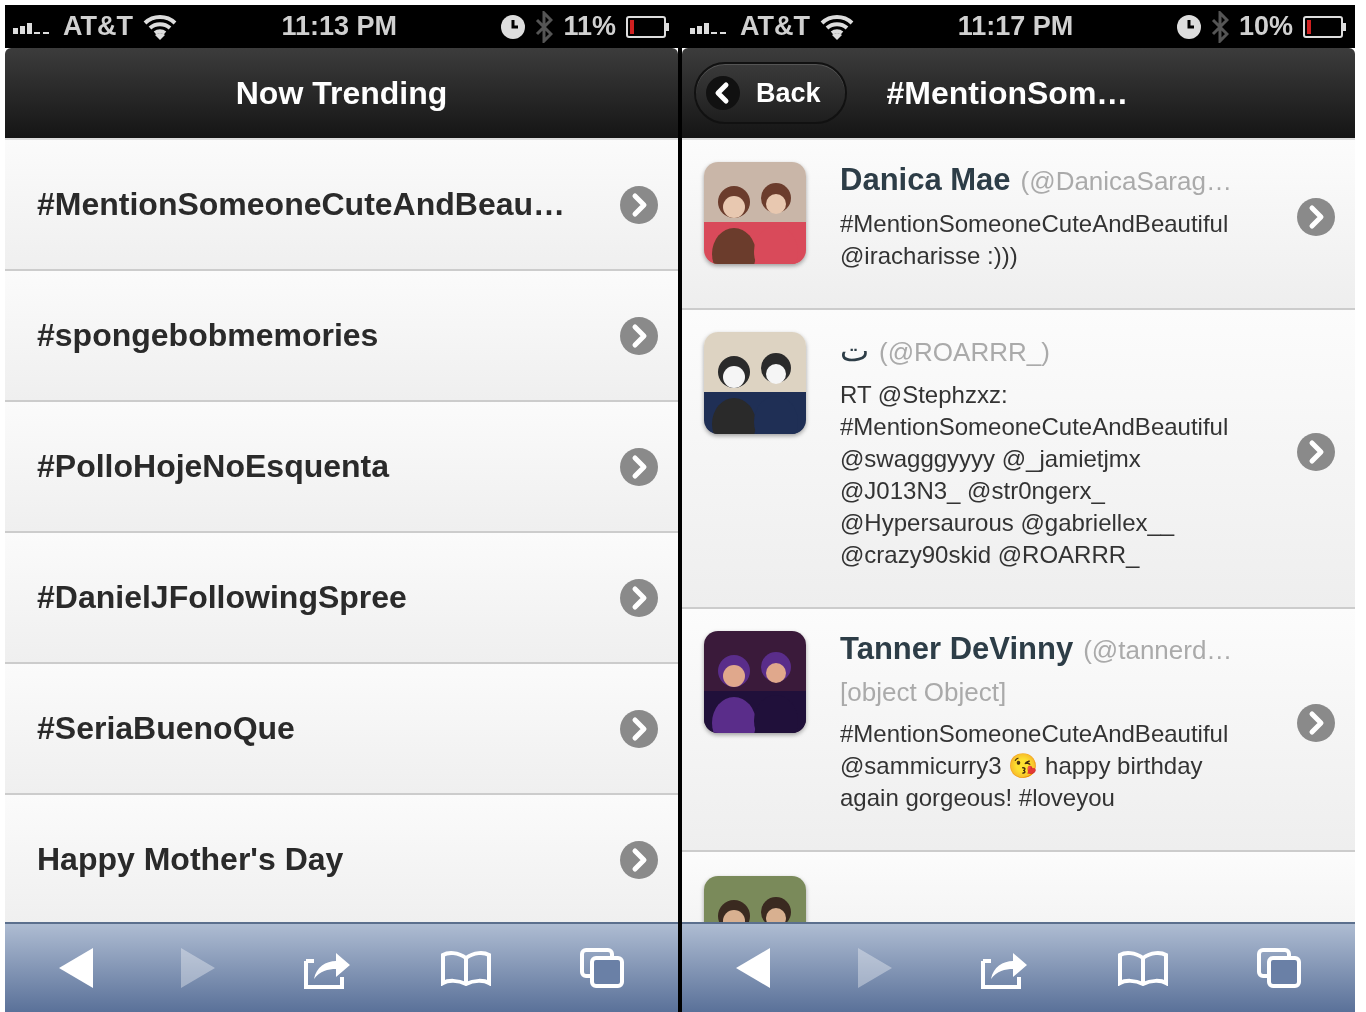 This screenshot has width=1366, height=1012. I want to click on user-name: Tanner DeVinny, so click(957, 649).